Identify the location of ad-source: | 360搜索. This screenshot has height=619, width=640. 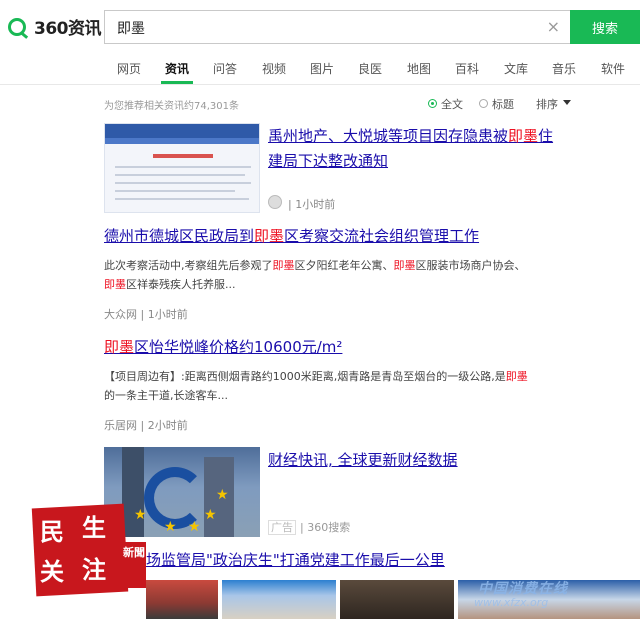
(325, 527).